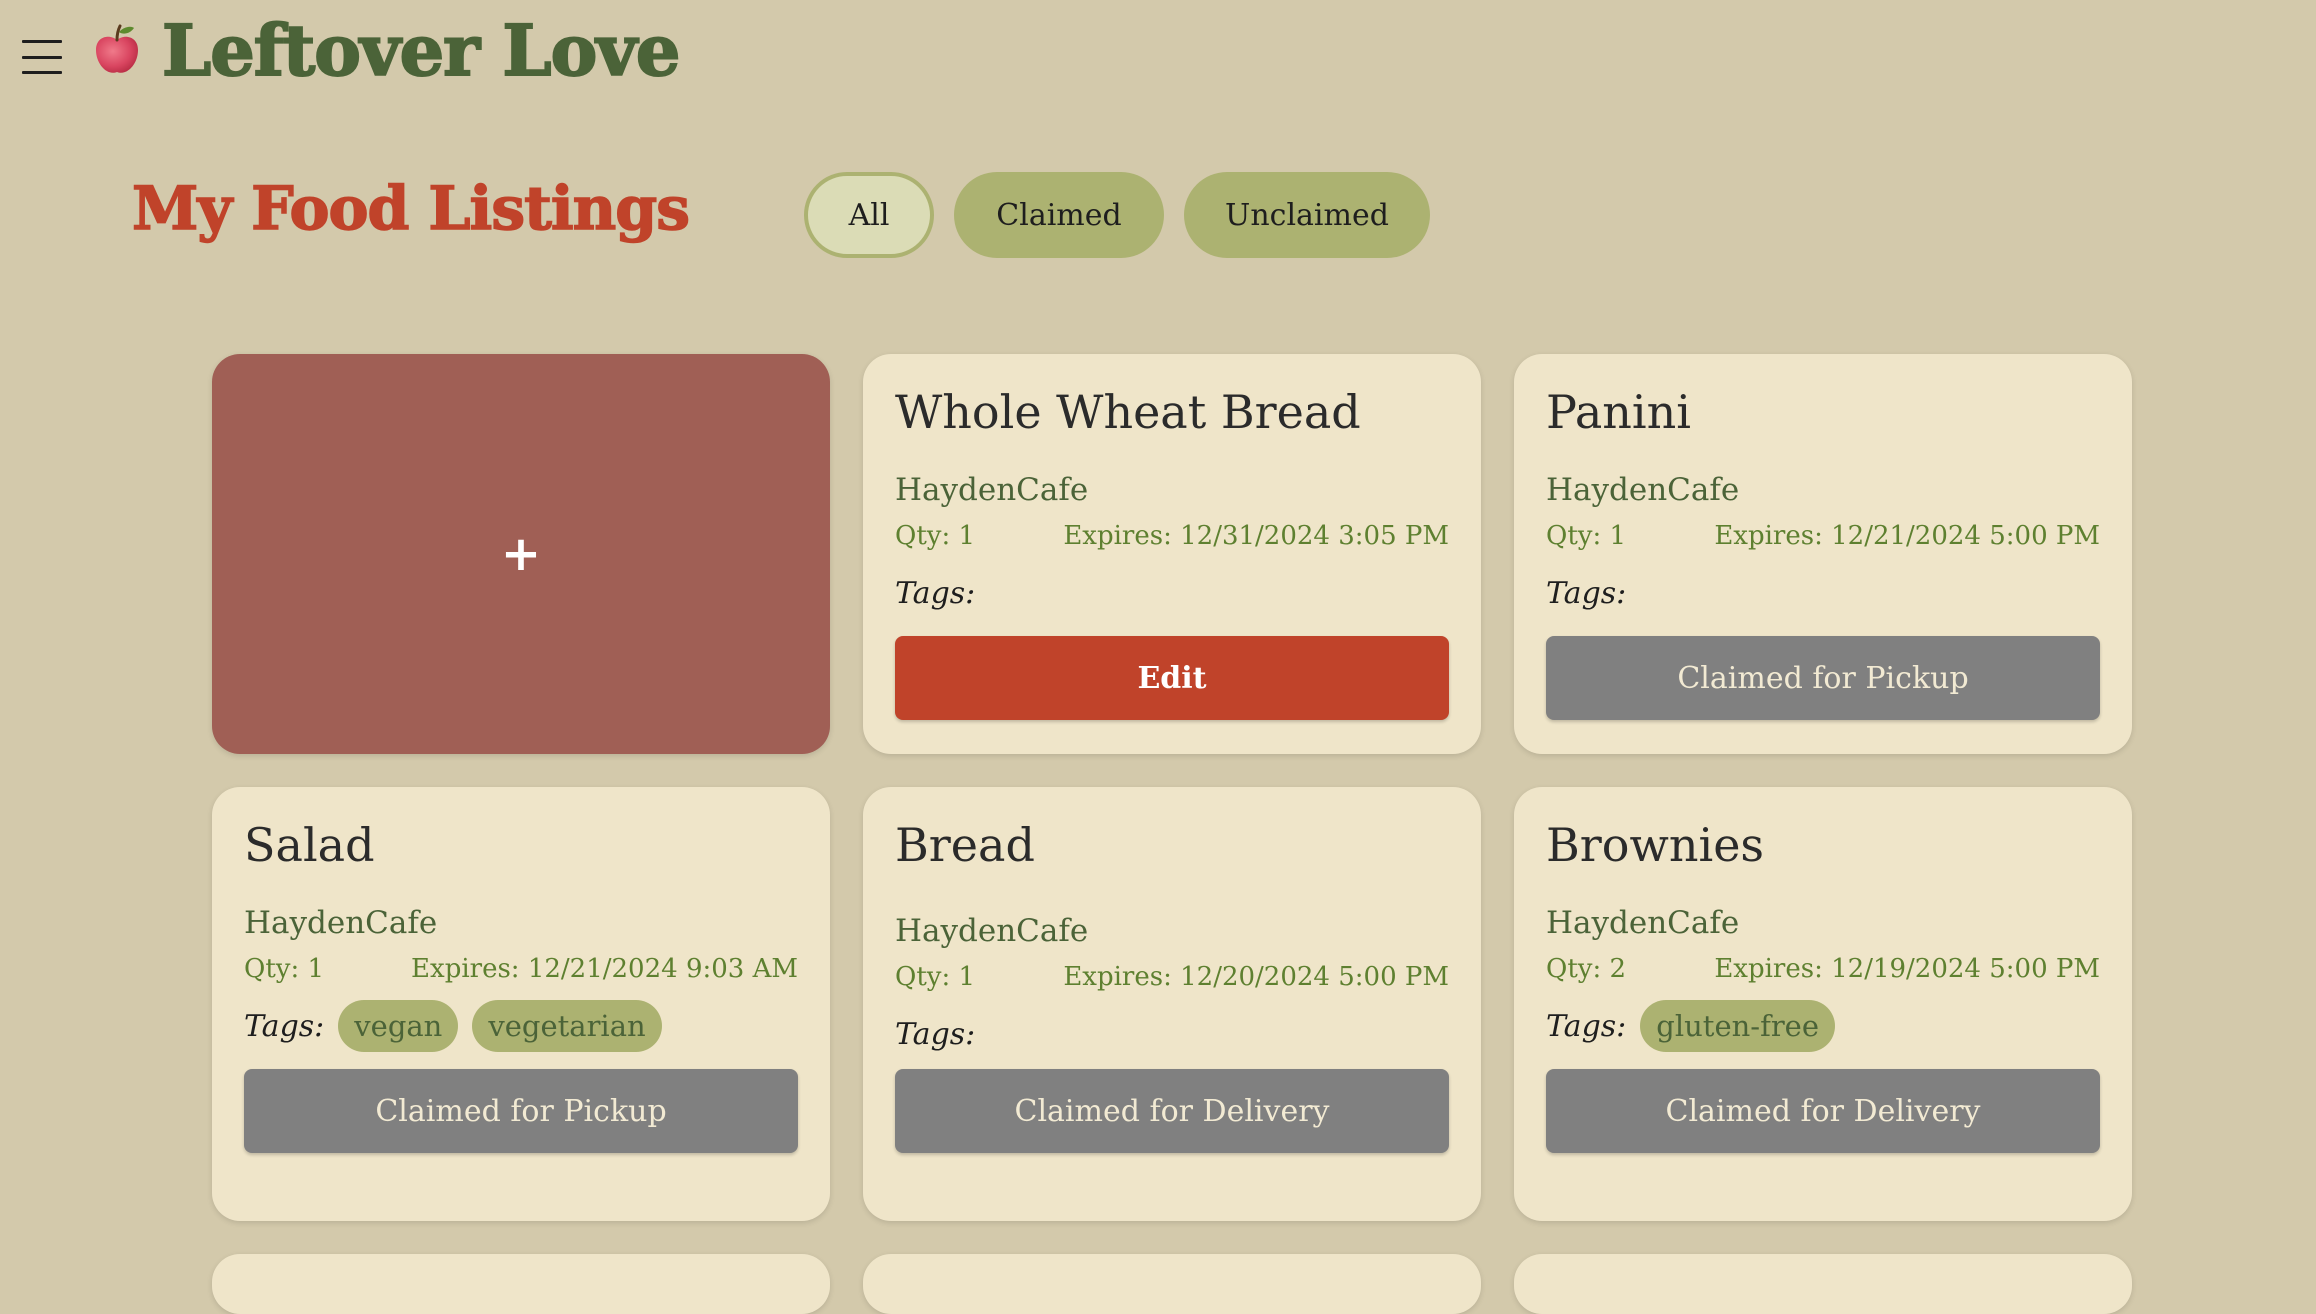 The image size is (2316, 1314). What do you see at coordinates (421, 51) in the screenshot?
I see `app-title: Leftover Love` at bounding box center [421, 51].